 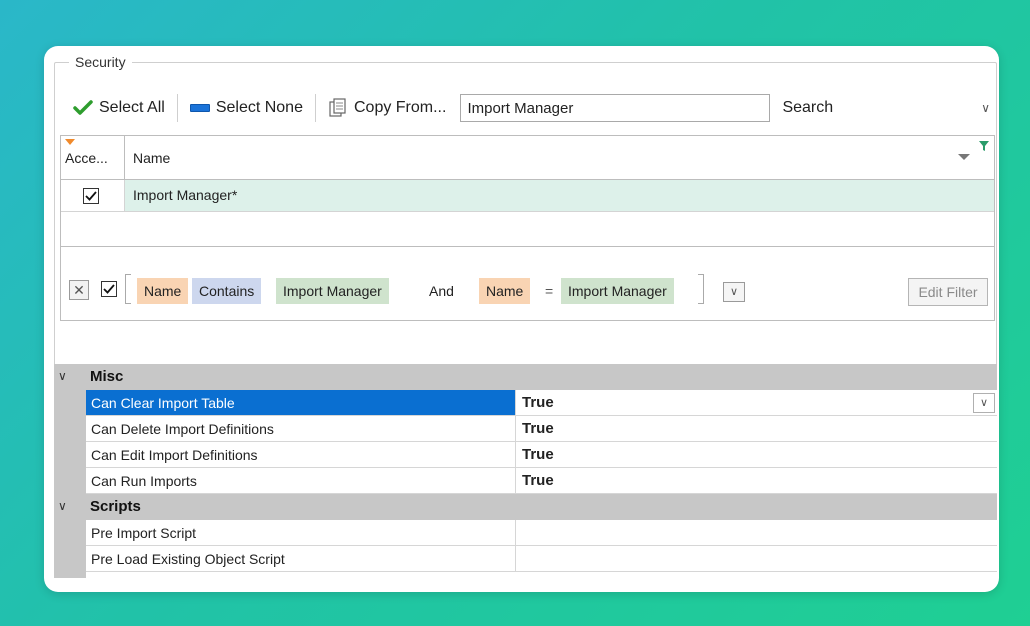 I want to click on category-label: Misc, so click(x=107, y=376).